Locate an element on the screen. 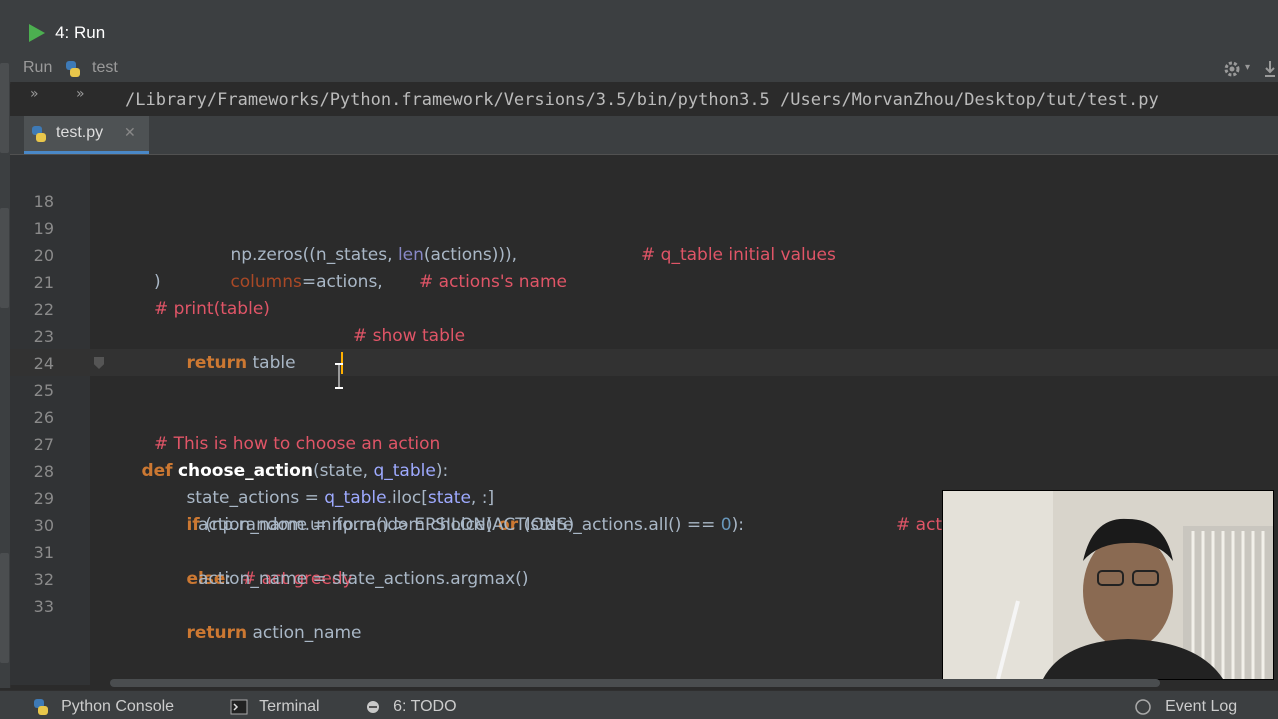 This screenshot has width=1278, height=719. gear-dropdown-icon: ▾ is located at coordinates (1247, 67).